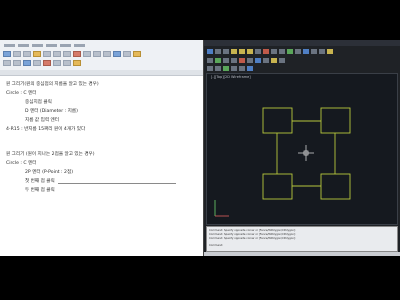 The image size is (400, 300). Describe the element at coordinates (335, 186) in the screenshot. I see `corner-square-bottom-right` at that location.